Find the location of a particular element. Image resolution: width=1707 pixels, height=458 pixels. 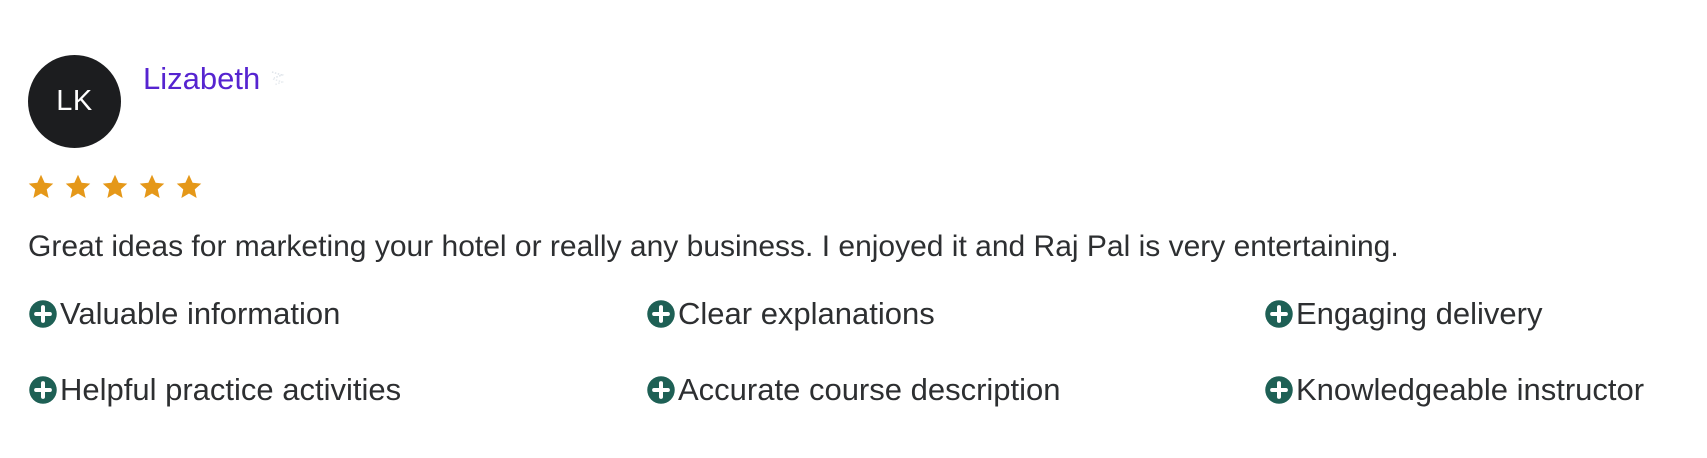

tag-item: Engaging delivery is located at coordinates (1485, 314).